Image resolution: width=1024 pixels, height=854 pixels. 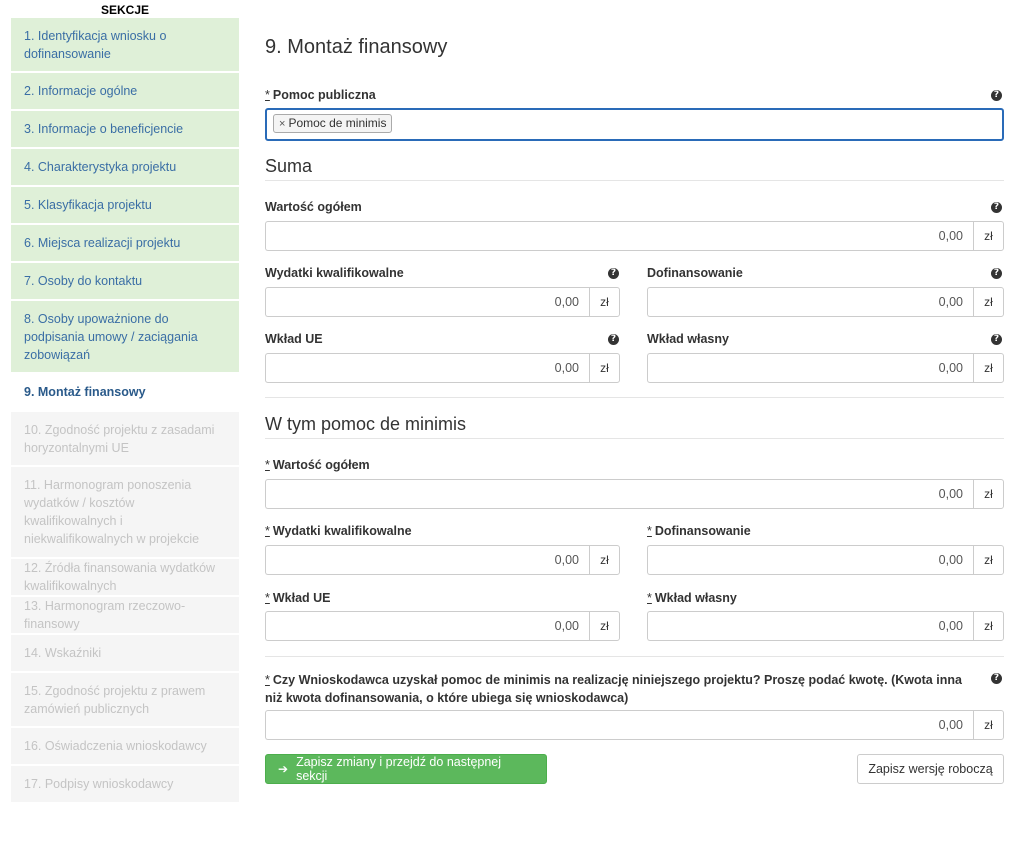 What do you see at coordinates (688, 339) in the screenshot?
I see `suma-wlasny-label: Wkład własny` at bounding box center [688, 339].